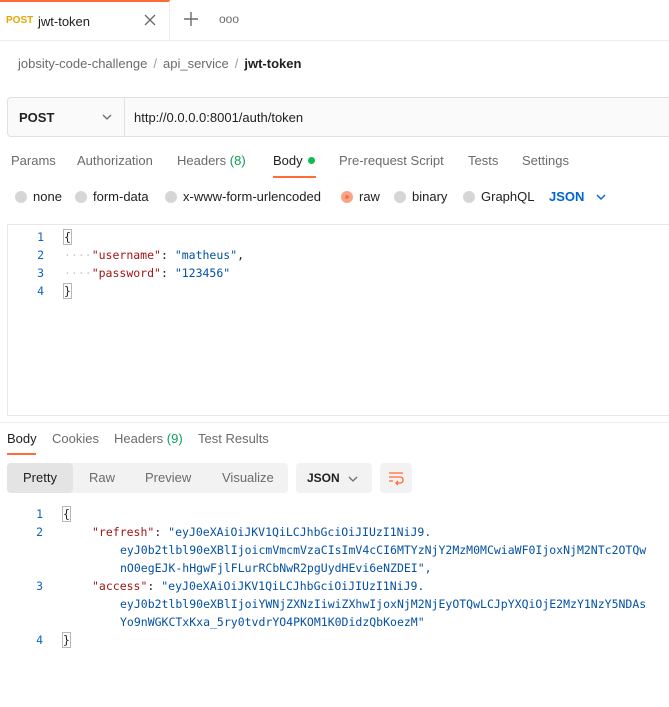 This screenshot has width=669, height=707. Describe the element at coordinates (248, 477) in the screenshot. I see `view-mode-visualize: Visualize` at that location.